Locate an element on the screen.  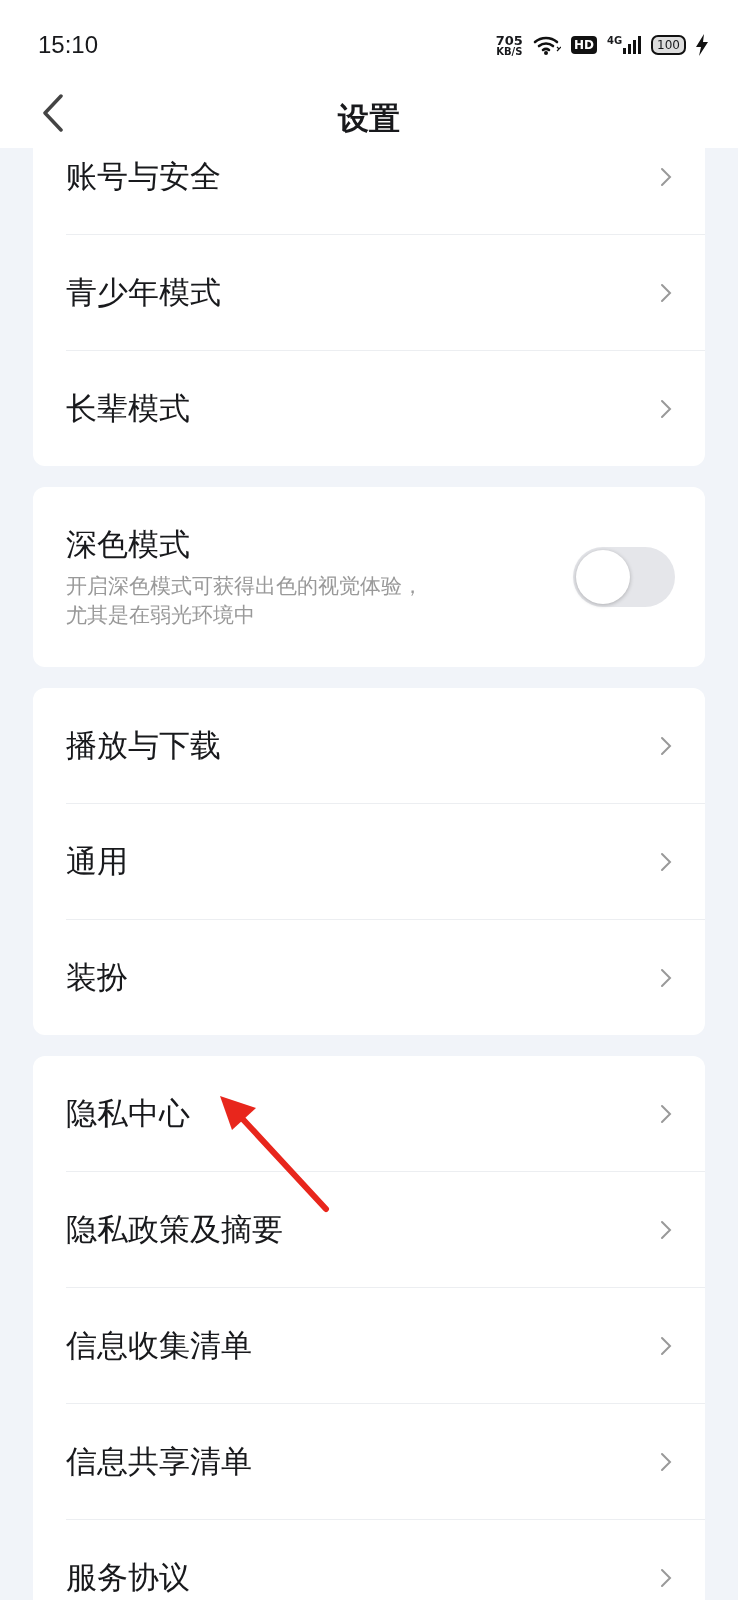
toggle-switch is located at coordinates (624, 577).